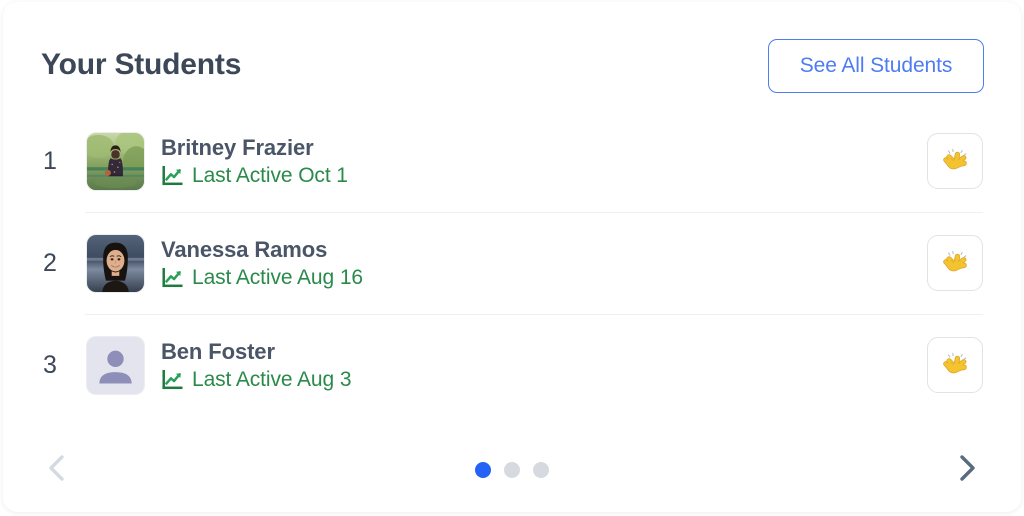  What do you see at coordinates (50, 160) in the screenshot?
I see `student-rank: 1` at bounding box center [50, 160].